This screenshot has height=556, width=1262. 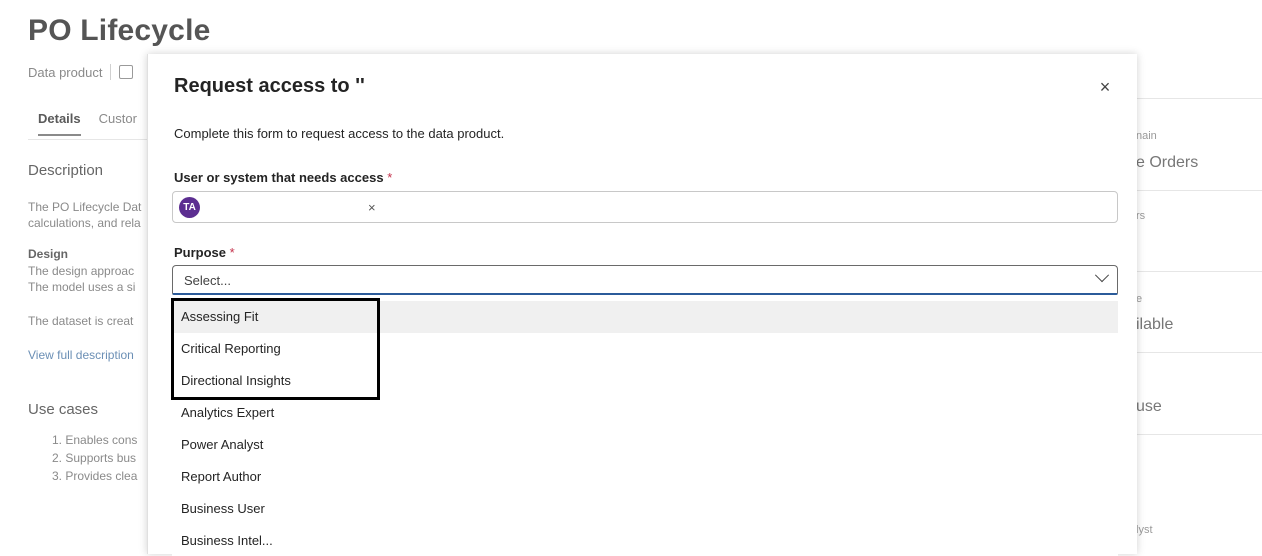 What do you see at coordinates (59, 123) in the screenshot?
I see `tab-details: Details` at bounding box center [59, 123].